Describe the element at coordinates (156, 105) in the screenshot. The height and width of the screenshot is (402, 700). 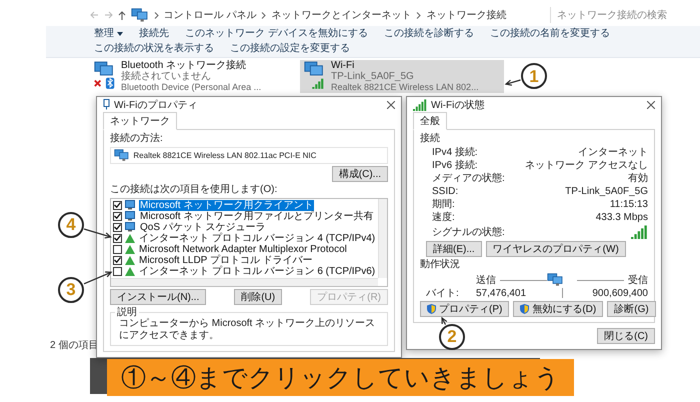
I see `dialog-title: Wi-Fiのプロパティ` at that location.